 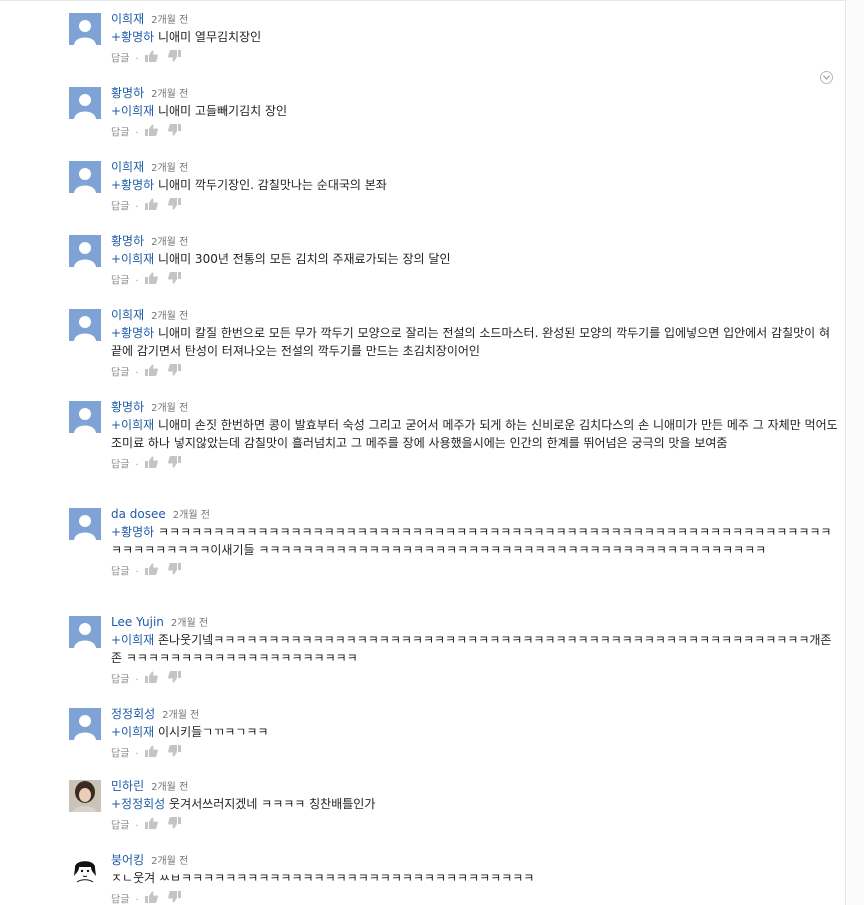 What do you see at coordinates (826, 77) in the screenshot?
I see `chevron-down-circle-icon` at bounding box center [826, 77].